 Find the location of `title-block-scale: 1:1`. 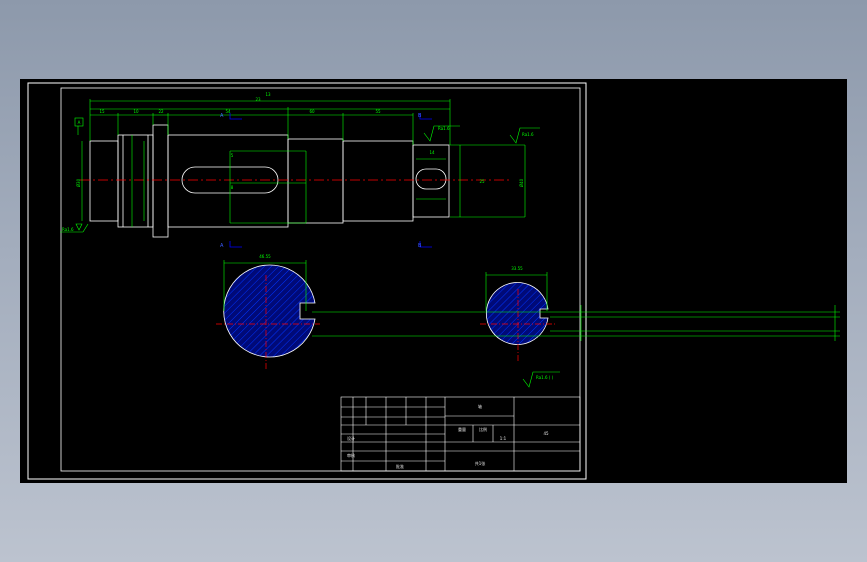

title-block-scale: 1:1 is located at coordinates (503, 438).